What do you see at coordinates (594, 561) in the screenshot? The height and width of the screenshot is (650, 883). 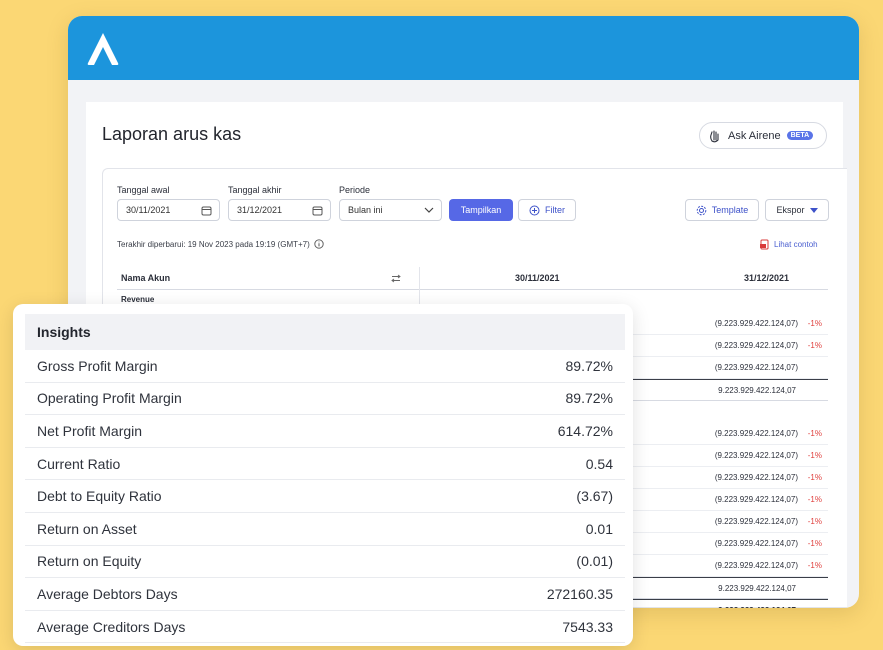 I see `insight-value: (0.01)` at bounding box center [594, 561].